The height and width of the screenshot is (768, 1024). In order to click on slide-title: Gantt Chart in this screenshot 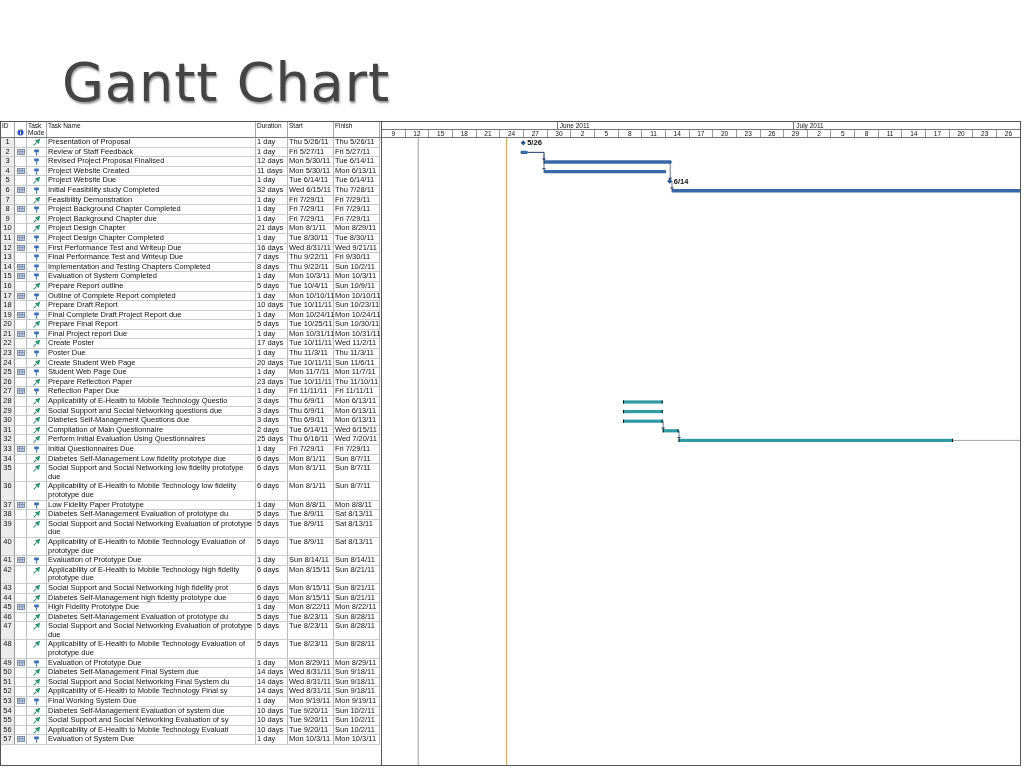, I will do `click(226, 83)`.